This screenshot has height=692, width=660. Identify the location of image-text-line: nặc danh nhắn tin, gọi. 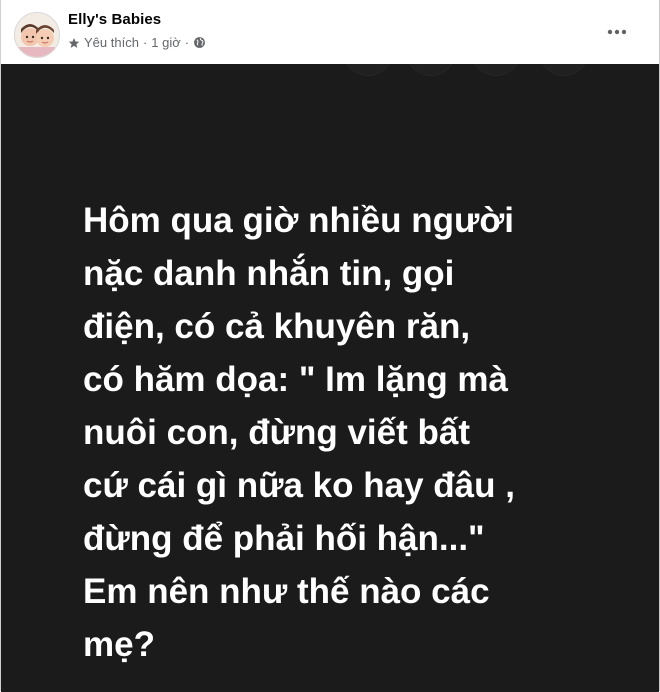
(269, 273).